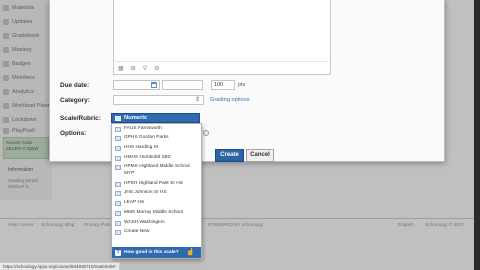  Describe the element at coordinates (230, 100) in the screenshot. I see `grading-options-link: Grading options` at that location.